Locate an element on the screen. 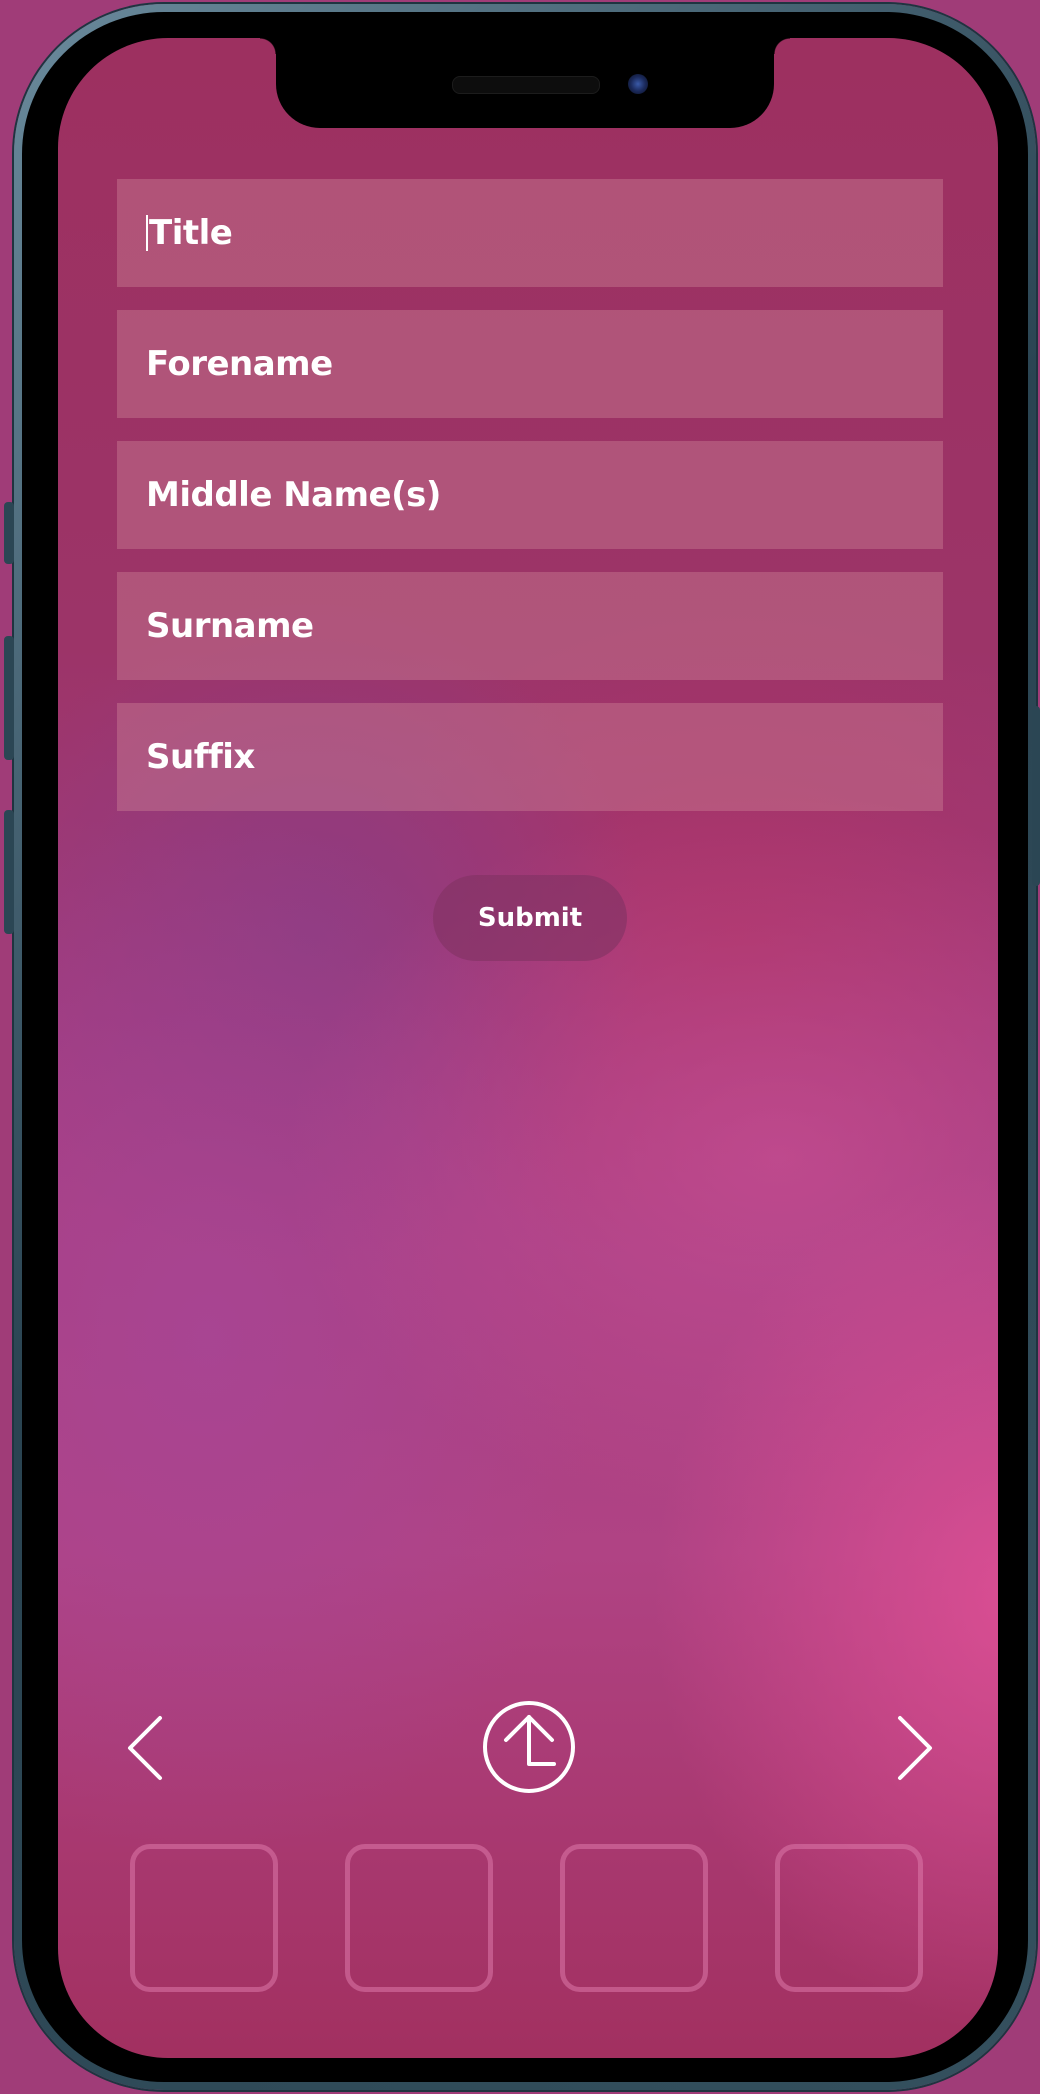 The image size is (1040, 2094). chevron-left-icon is located at coordinates (145, 1748).